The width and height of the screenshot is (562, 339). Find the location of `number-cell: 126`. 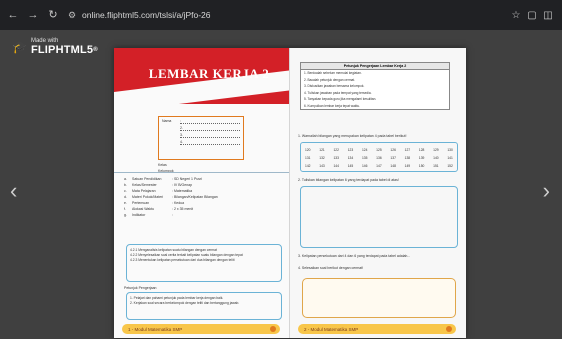

number-cell: 126 is located at coordinates (393, 150).